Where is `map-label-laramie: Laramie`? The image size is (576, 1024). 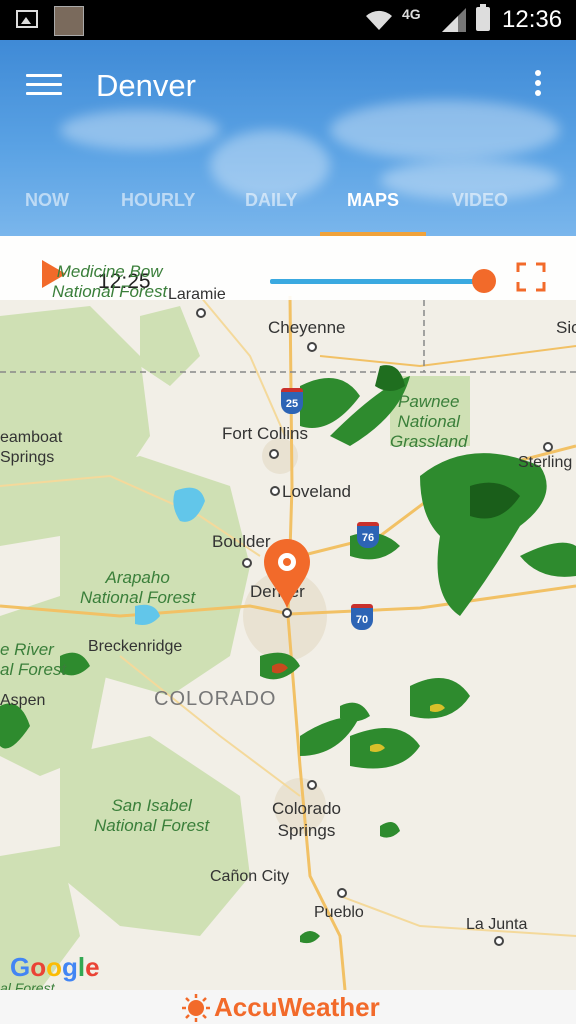 map-label-laramie: Laramie is located at coordinates (197, 294).